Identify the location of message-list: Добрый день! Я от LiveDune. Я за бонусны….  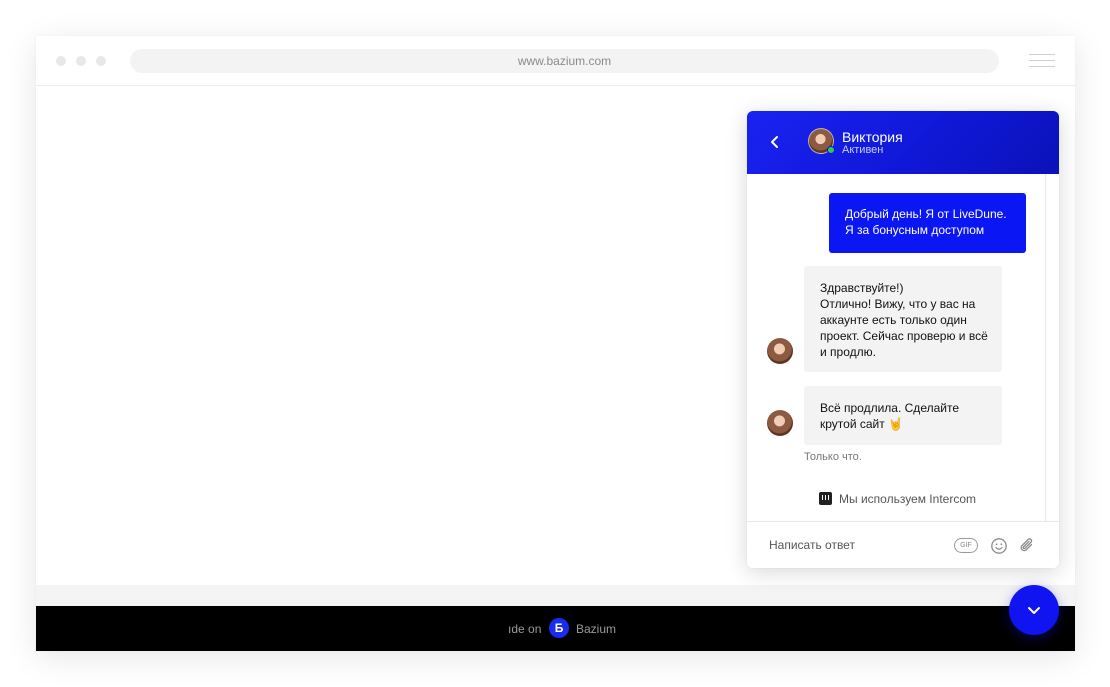
(903, 347).